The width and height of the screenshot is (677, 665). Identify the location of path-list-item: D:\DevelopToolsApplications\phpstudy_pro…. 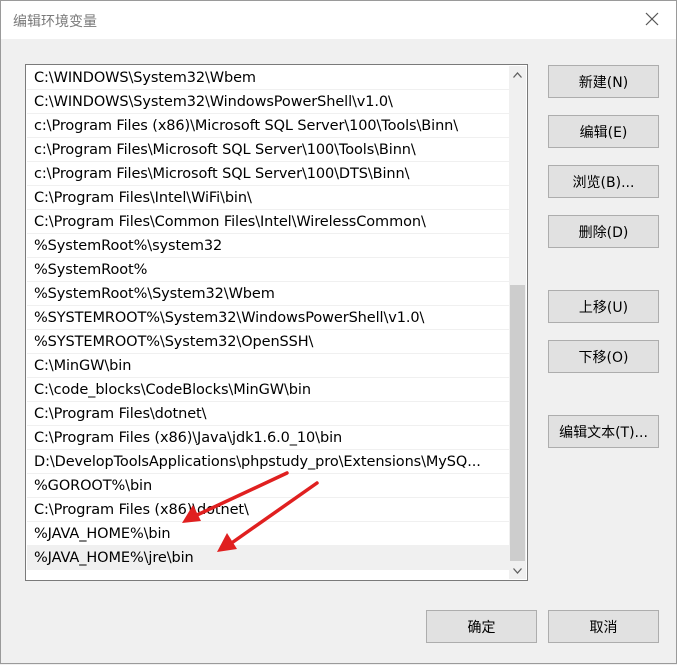
(268, 462).